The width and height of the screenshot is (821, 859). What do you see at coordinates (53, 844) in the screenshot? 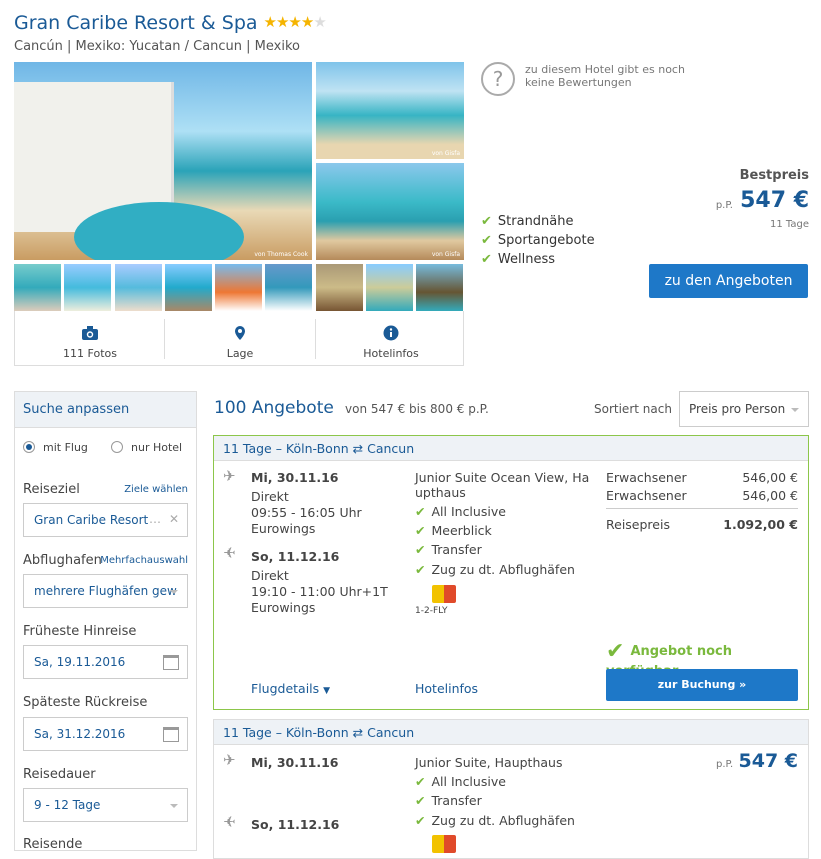
I see `travelers-label: Reisende` at bounding box center [53, 844].